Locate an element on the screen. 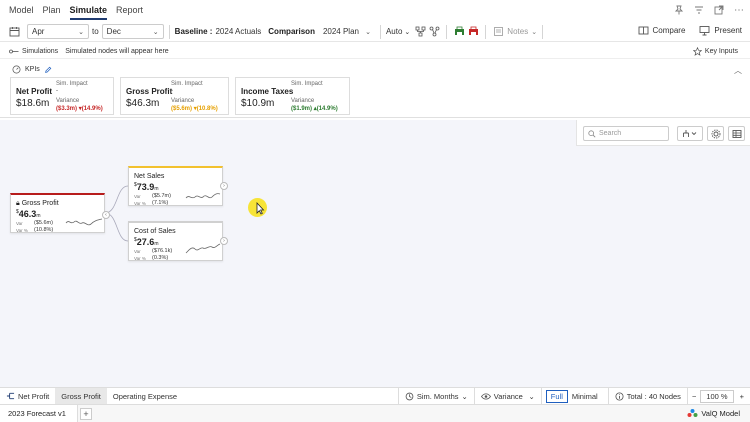 This screenshot has width=750, height=422. total-nodes-text: Total : 40 Nodes is located at coordinates (653, 396).